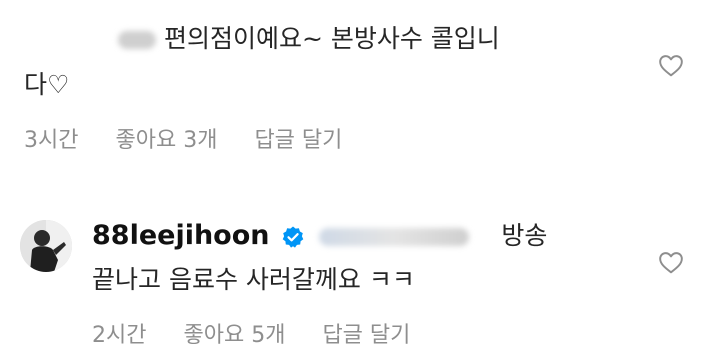 The image size is (720, 362). What do you see at coordinates (234, 335) in the screenshot?
I see `likes-count: 좋아요 5개` at bounding box center [234, 335].